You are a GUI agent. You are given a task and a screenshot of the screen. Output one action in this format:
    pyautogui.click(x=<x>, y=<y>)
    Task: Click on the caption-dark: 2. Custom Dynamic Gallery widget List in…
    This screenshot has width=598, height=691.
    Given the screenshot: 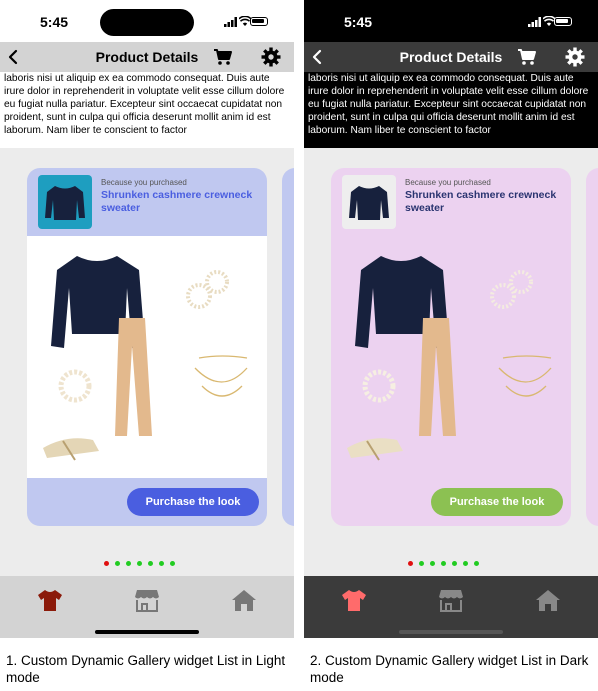 What is the action you would take?
    pyautogui.click(x=449, y=669)
    